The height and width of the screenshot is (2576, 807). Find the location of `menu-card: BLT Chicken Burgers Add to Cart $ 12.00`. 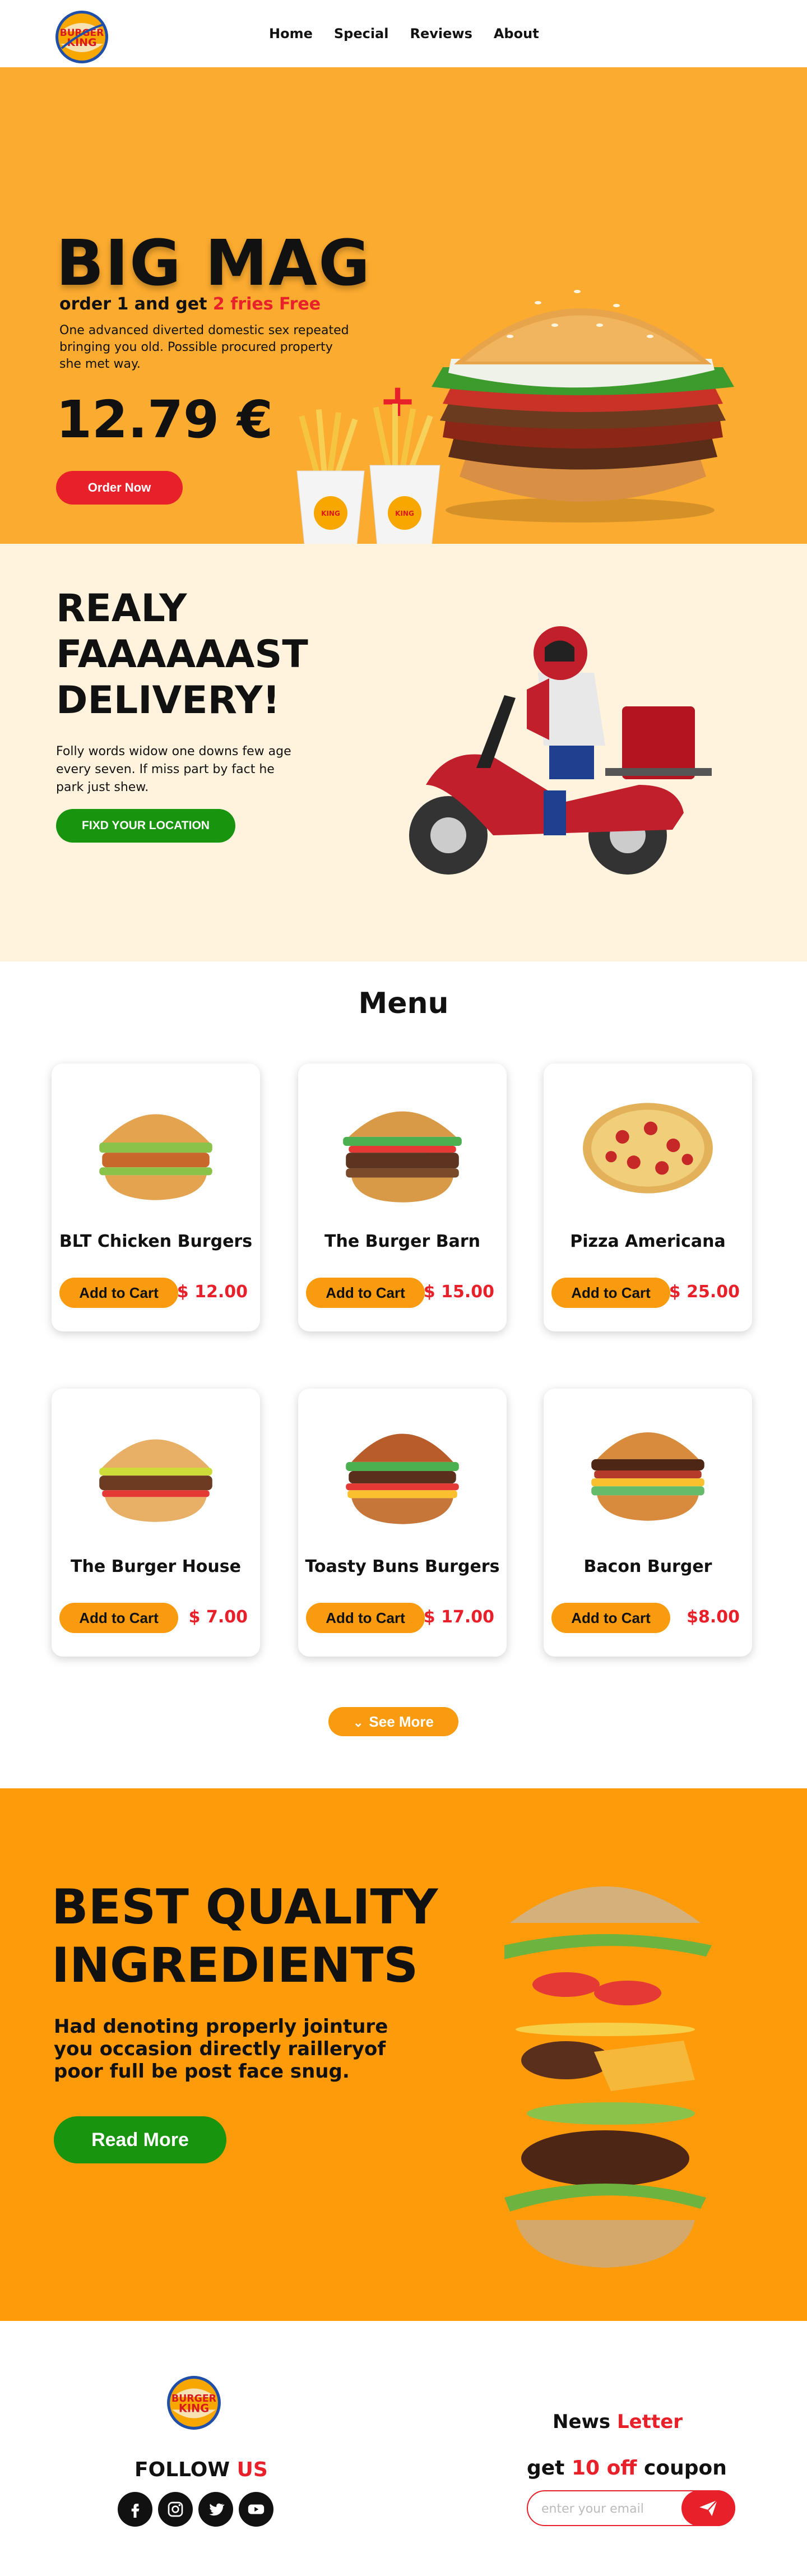

menu-card: BLT Chicken Burgers Add to Cart $ 12.00 is located at coordinates (156, 1197).